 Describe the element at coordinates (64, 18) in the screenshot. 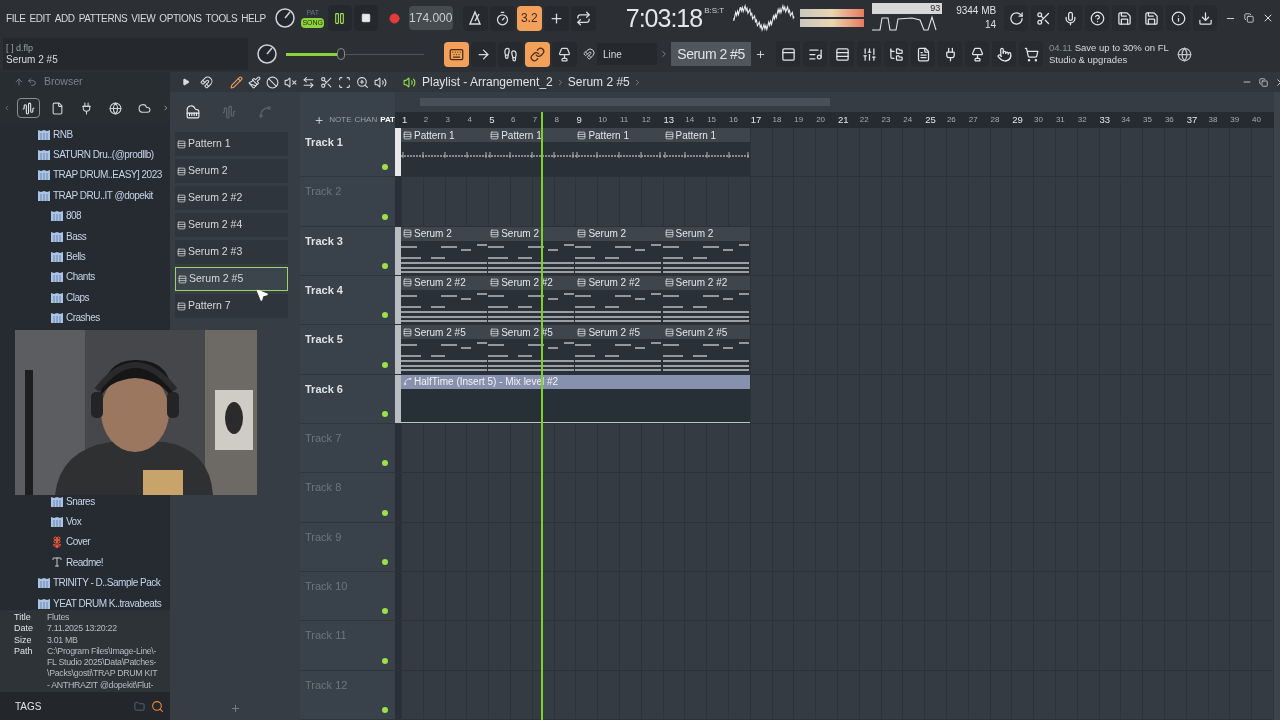

I see `menu-item: ADD` at that location.